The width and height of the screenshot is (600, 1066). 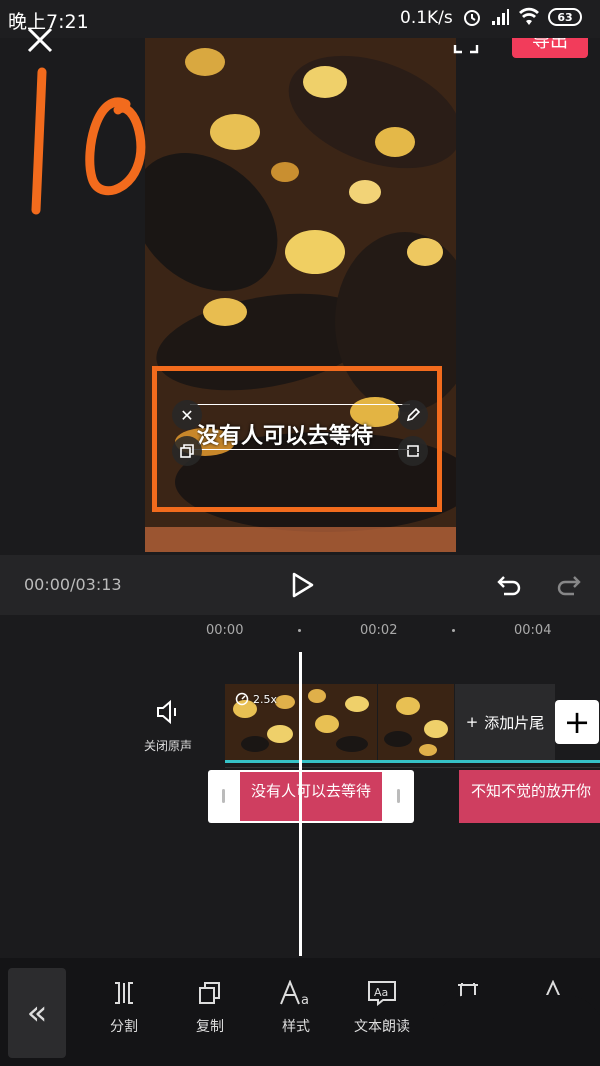 I want to click on playhead, so click(x=300, y=804).